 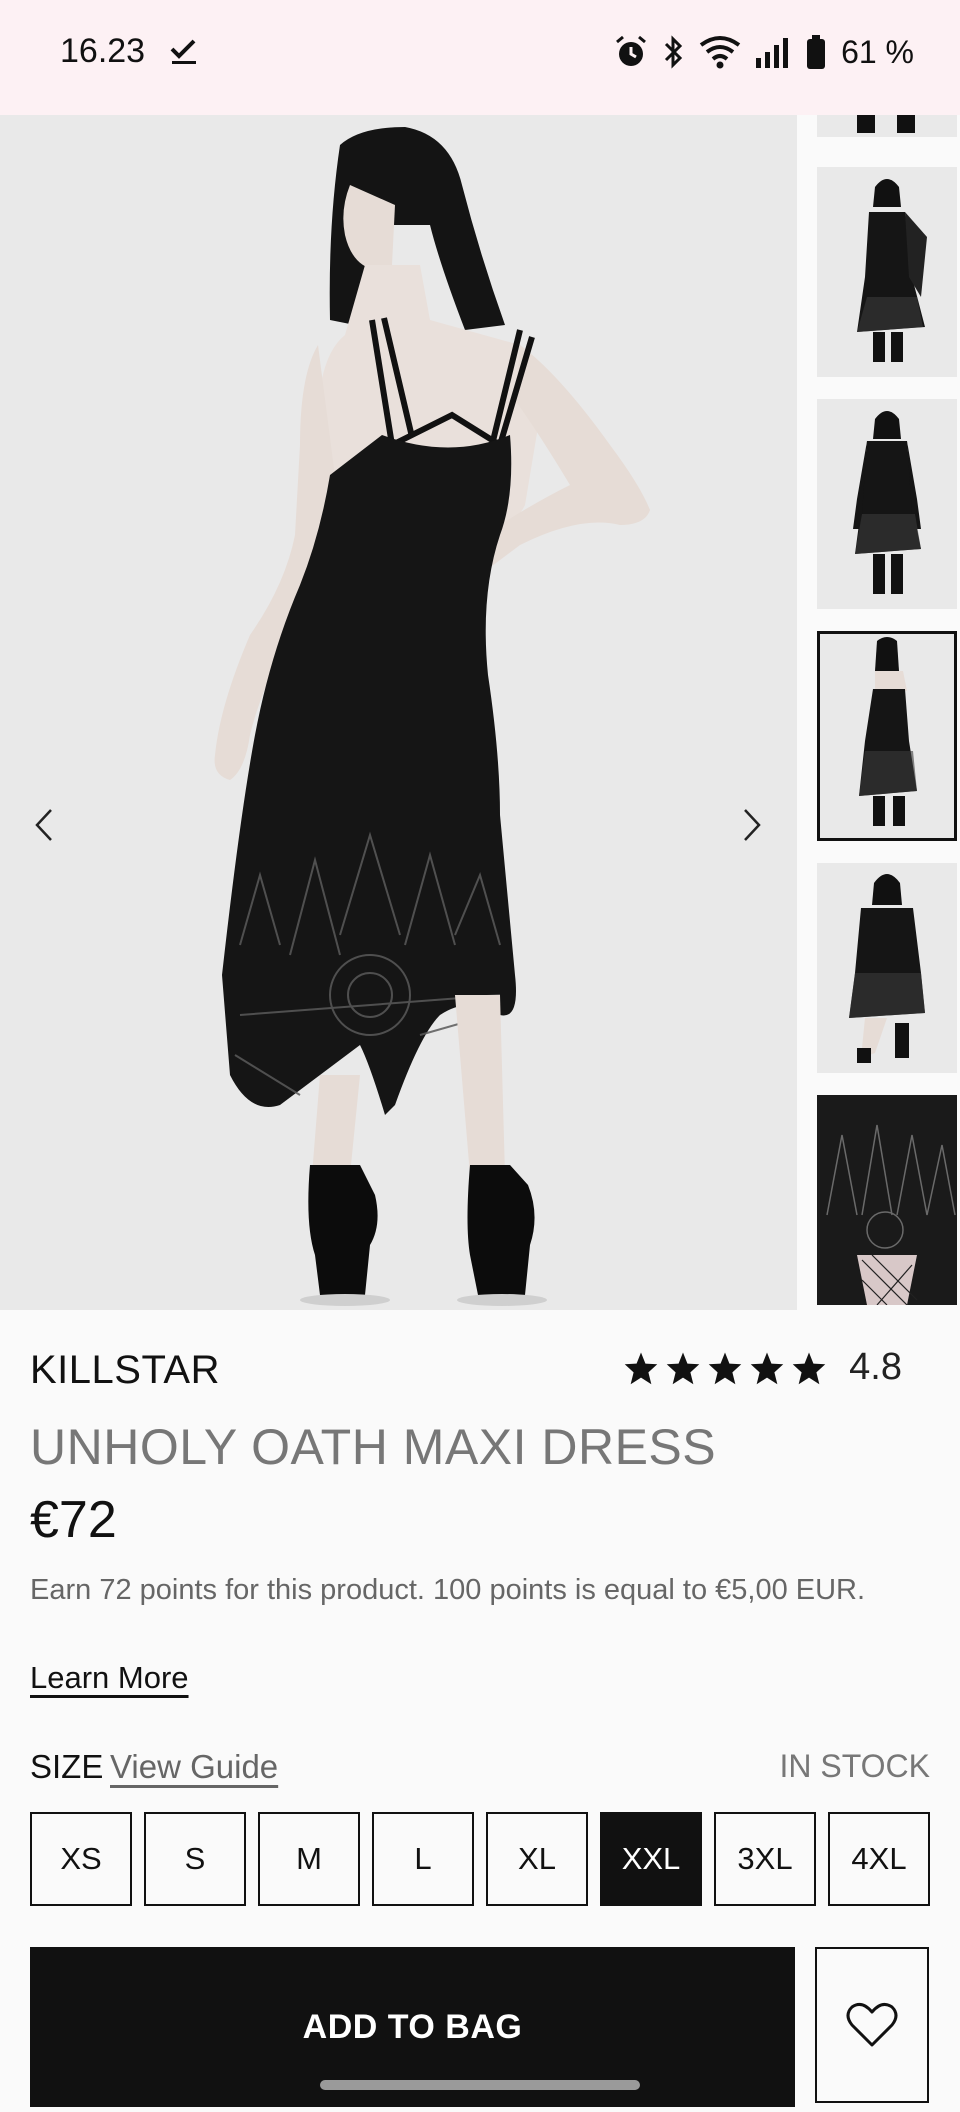 I want to click on battery-percent: 61 %, so click(x=877, y=51).